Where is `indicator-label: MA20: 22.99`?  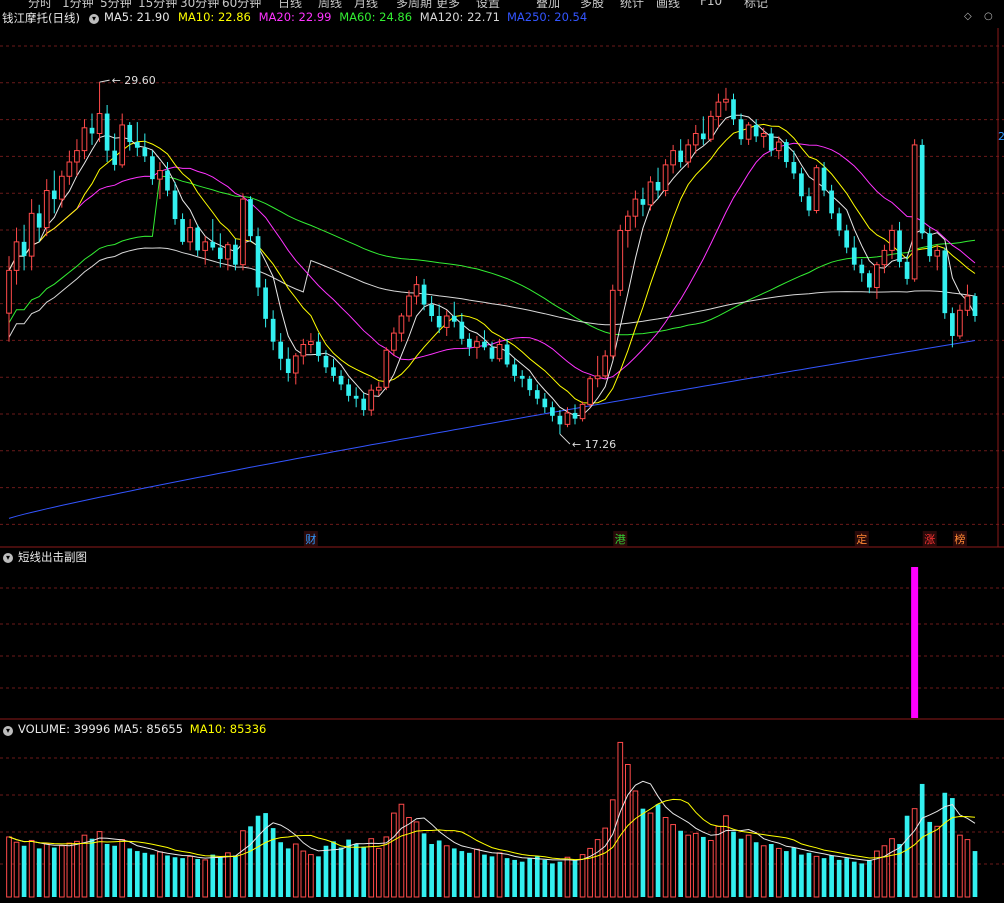
indicator-label: MA20: 22.99 is located at coordinates (295, 17).